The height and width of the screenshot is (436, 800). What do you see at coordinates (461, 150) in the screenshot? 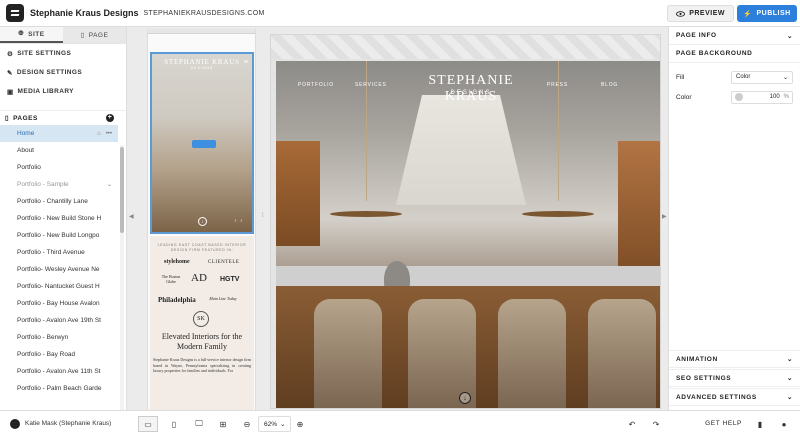
I see `range-hood` at bounding box center [461, 150].